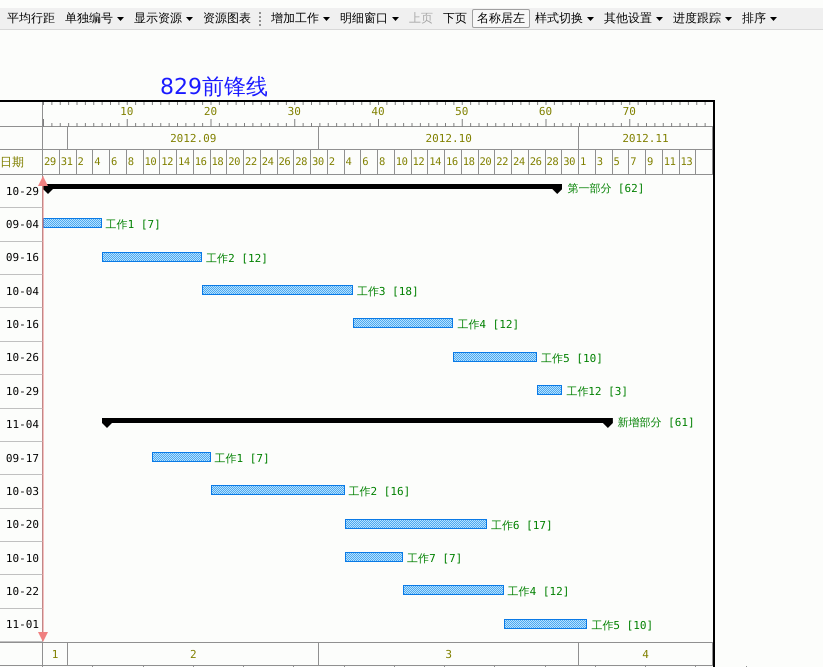 The width and height of the screenshot is (823, 667). What do you see at coordinates (633, 18) in the screenshot?
I see `dropdown-button: 其他设置` at bounding box center [633, 18].